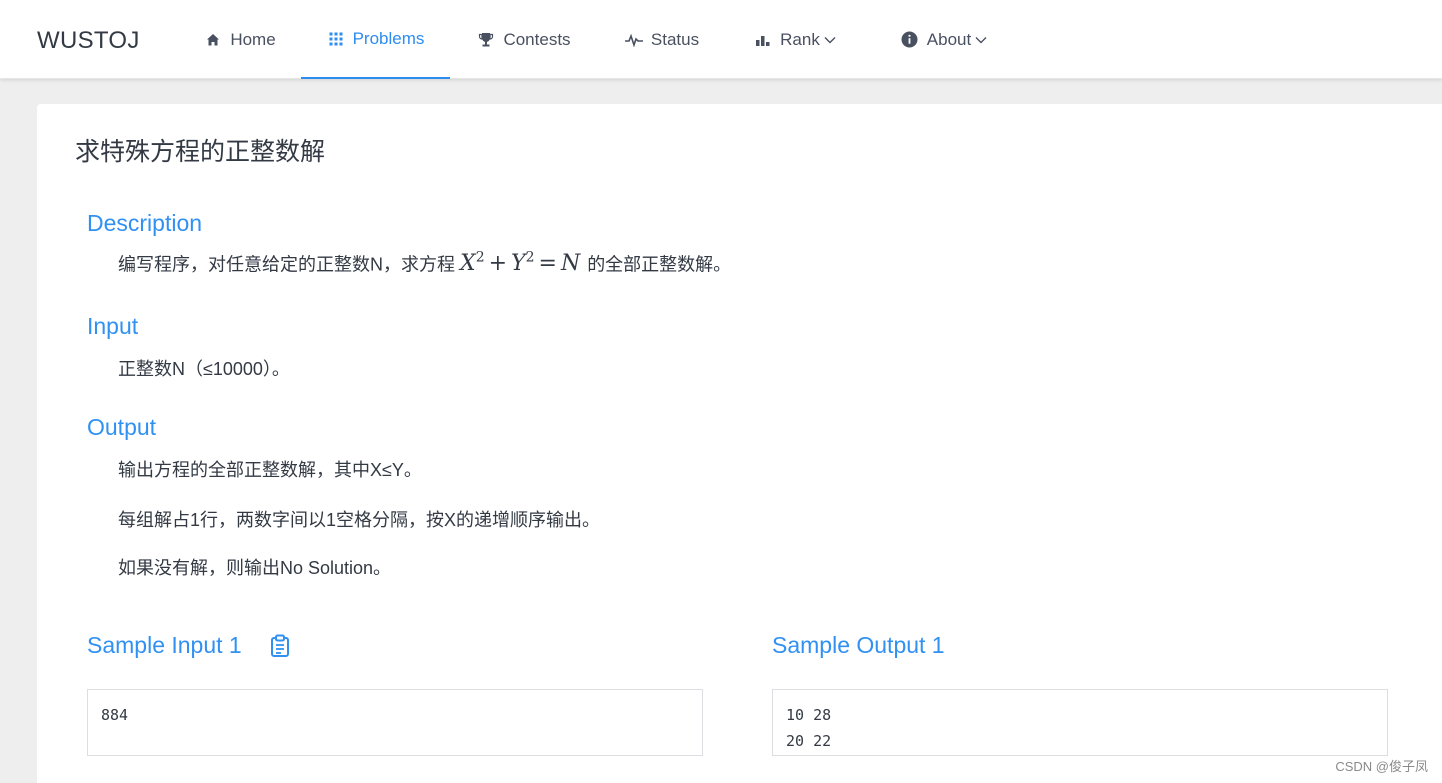 The image size is (1442, 783). What do you see at coordinates (204, 369) in the screenshot?
I see `input-text: 正整数N（≤10000）。` at bounding box center [204, 369].